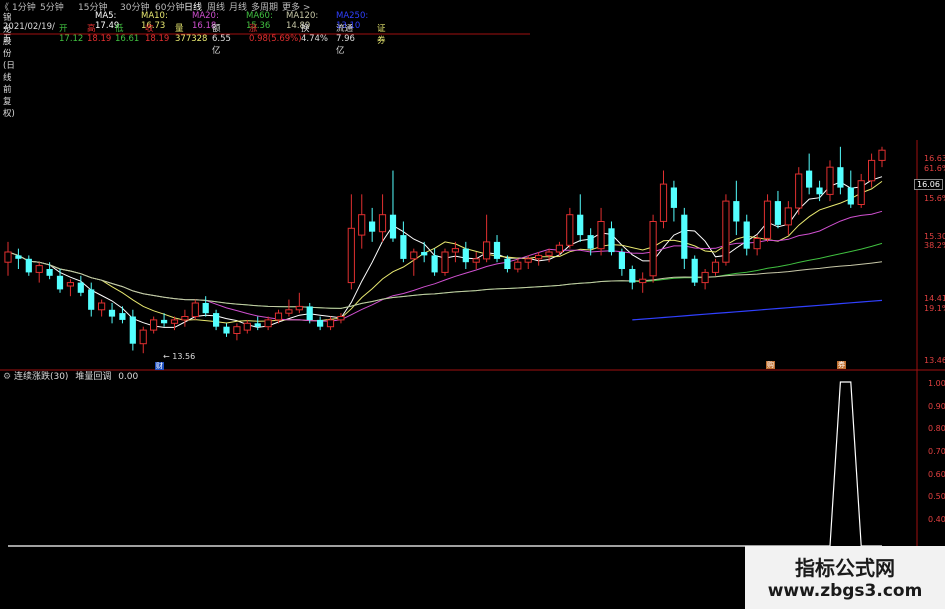 The height and width of the screenshot is (609, 945). What do you see at coordinates (928, 184) in the screenshot?
I see `current-price-tag: 16.06` at bounding box center [928, 184].